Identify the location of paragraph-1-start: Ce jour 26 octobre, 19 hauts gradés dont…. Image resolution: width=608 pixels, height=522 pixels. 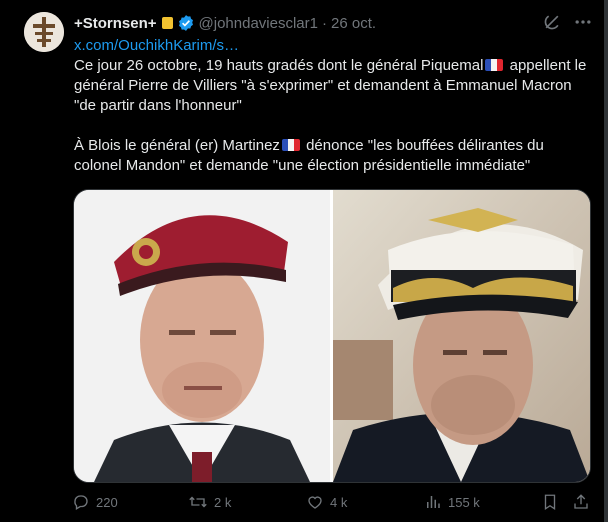
(279, 65).